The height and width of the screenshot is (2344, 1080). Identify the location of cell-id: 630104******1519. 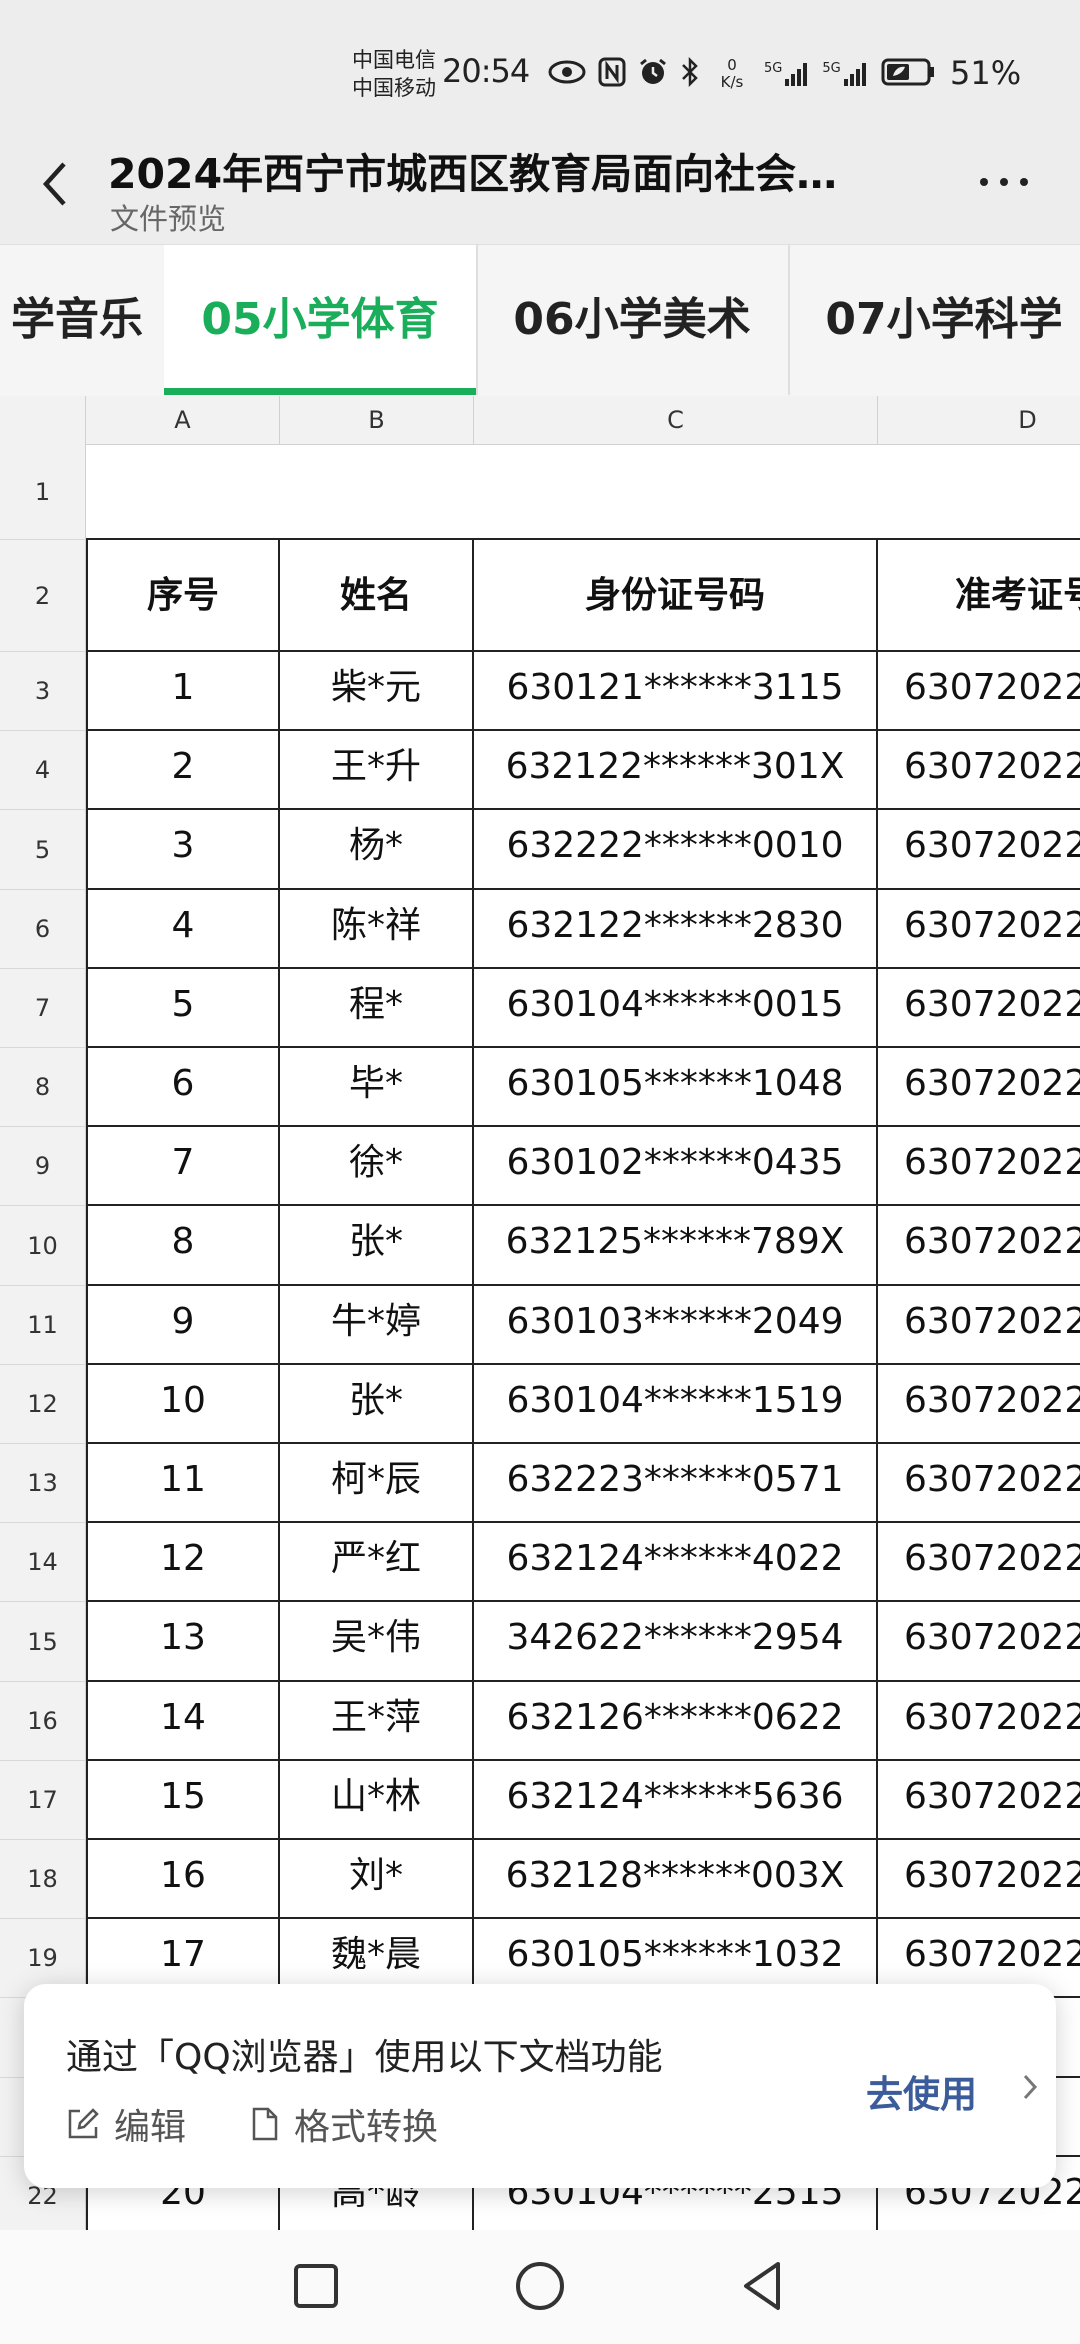
(676, 1404).